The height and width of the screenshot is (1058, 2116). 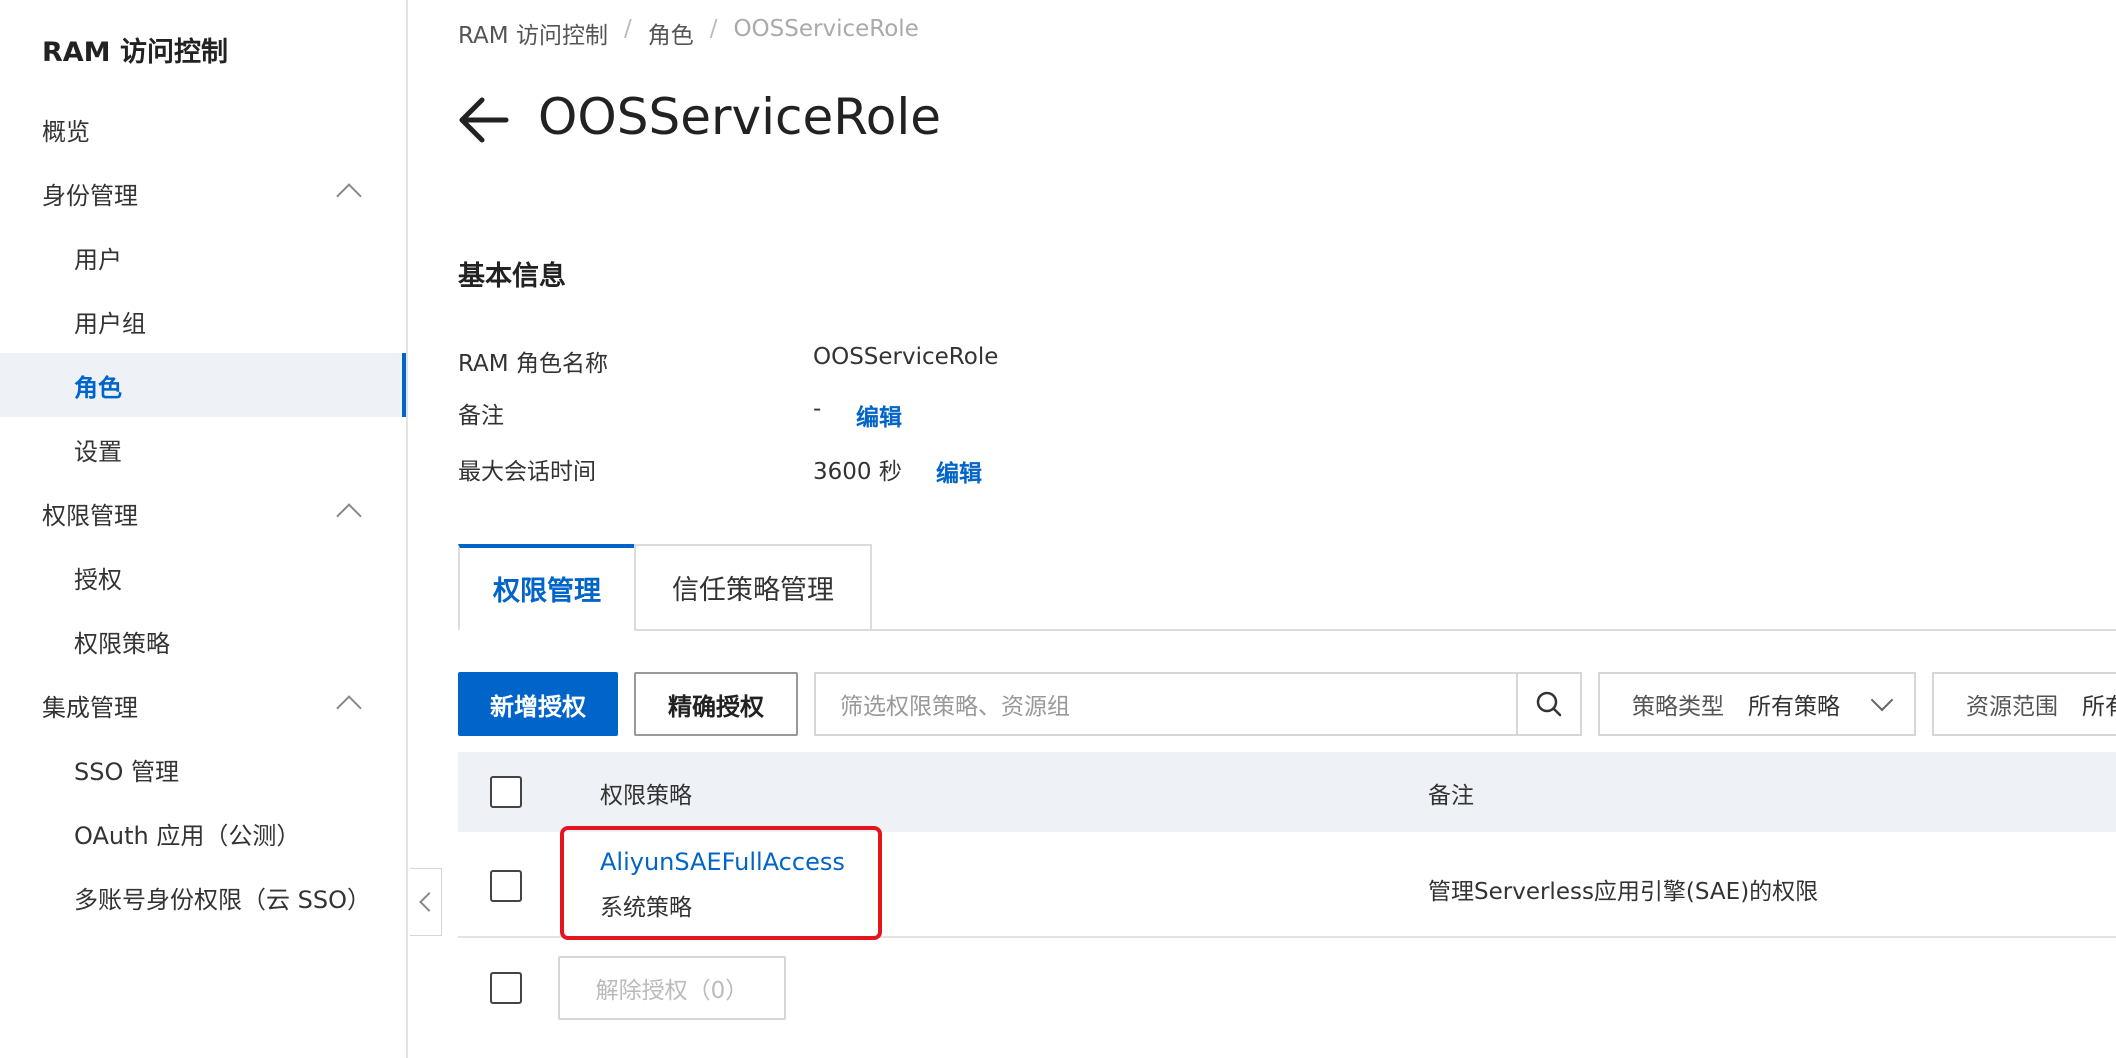 What do you see at coordinates (533, 364) in the screenshot?
I see `role-name-label: RAM 角色名称` at bounding box center [533, 364].